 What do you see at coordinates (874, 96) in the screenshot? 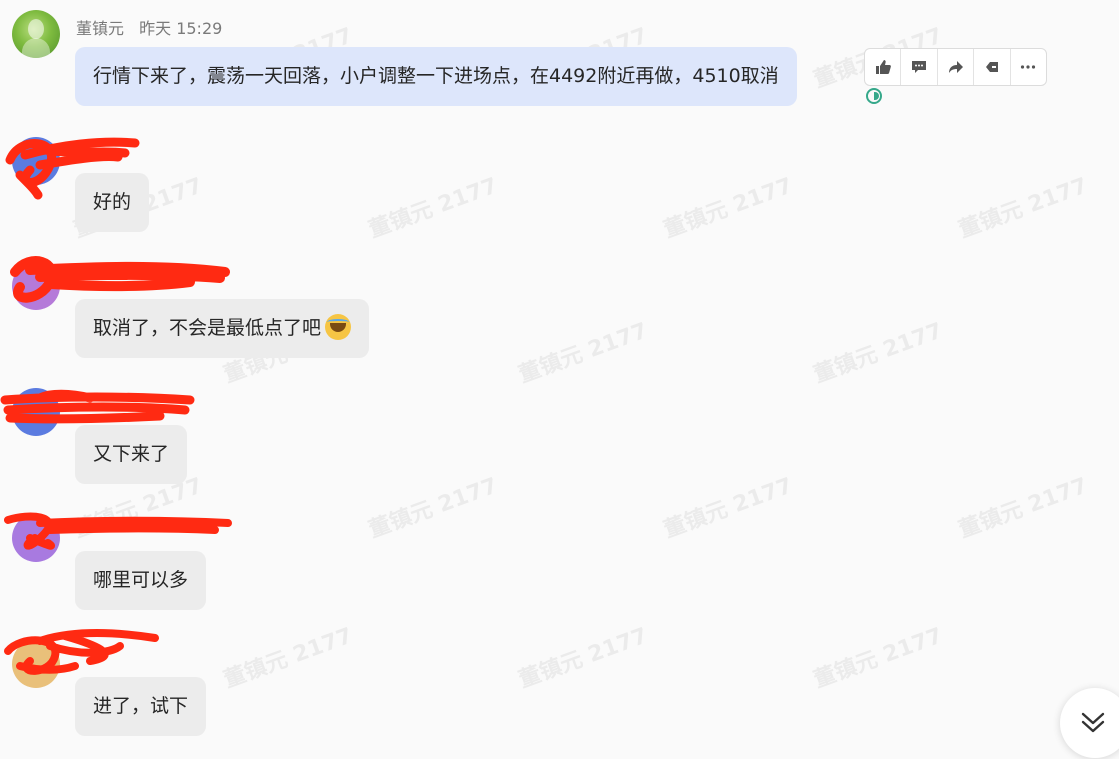
I see `read-status-icon` at bounding box center [874, 96].